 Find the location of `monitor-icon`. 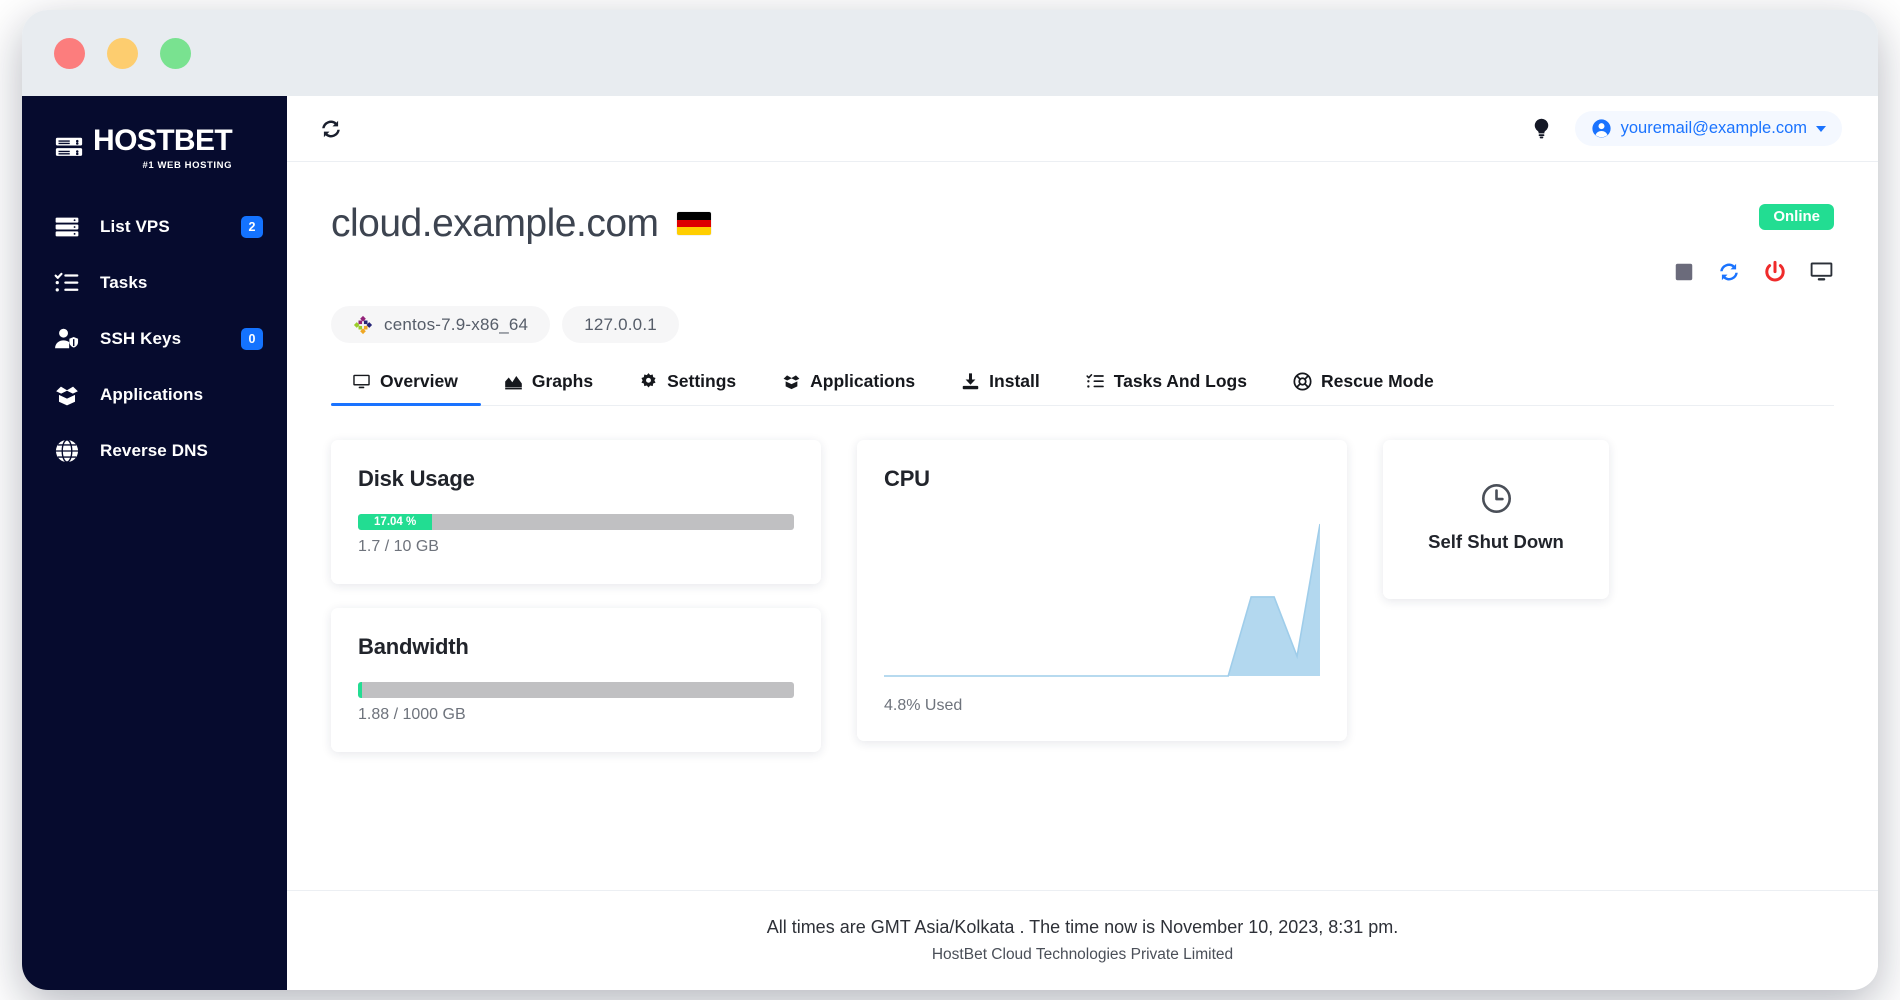

monitor-icon is located at coordinates (361, 381).